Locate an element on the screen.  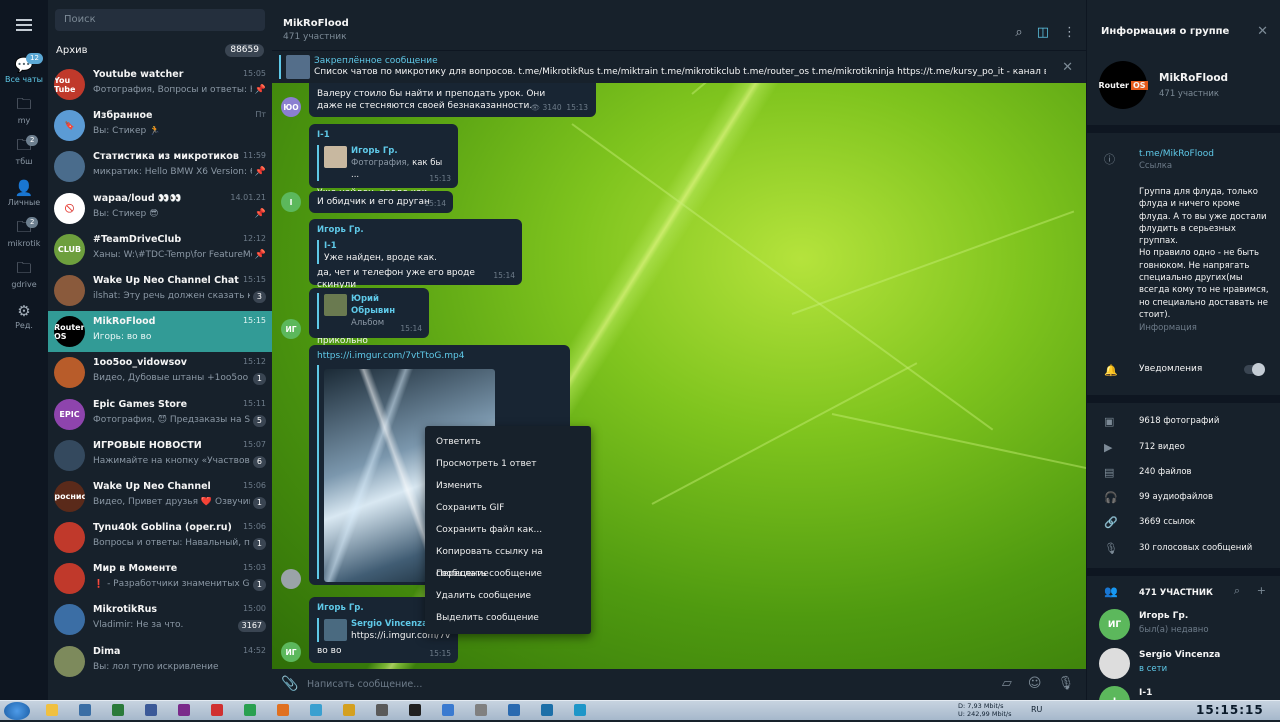
reply-author: Игорь Гр. is located at coordinates (374, 151).